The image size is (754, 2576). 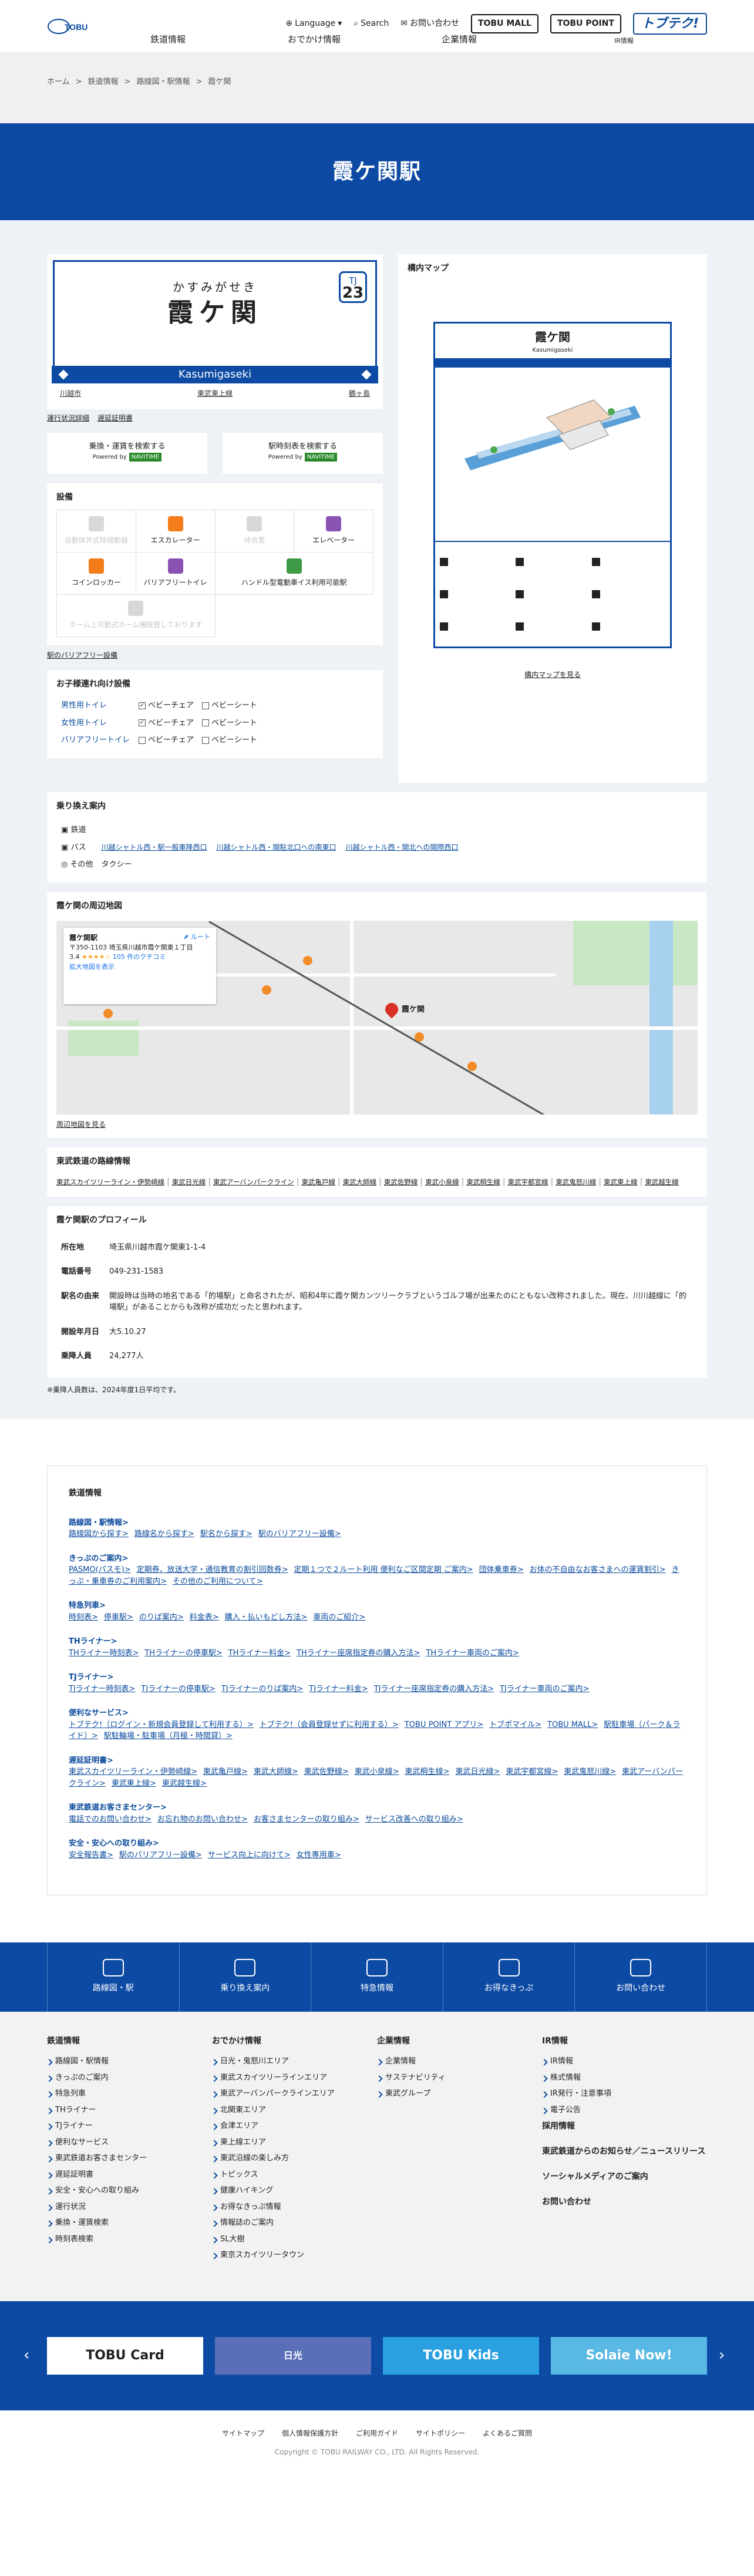 I want to click on prev-station-link: 川越市, so click(x=70, y=393).